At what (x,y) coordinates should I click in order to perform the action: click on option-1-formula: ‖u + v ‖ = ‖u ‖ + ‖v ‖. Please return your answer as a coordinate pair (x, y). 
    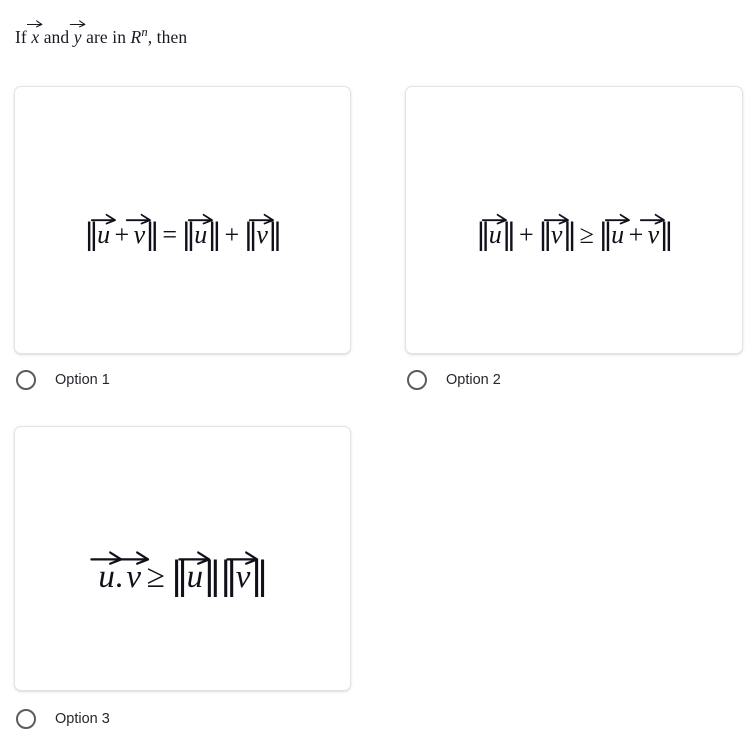
    Looking at the image, I should click on (183, 232).